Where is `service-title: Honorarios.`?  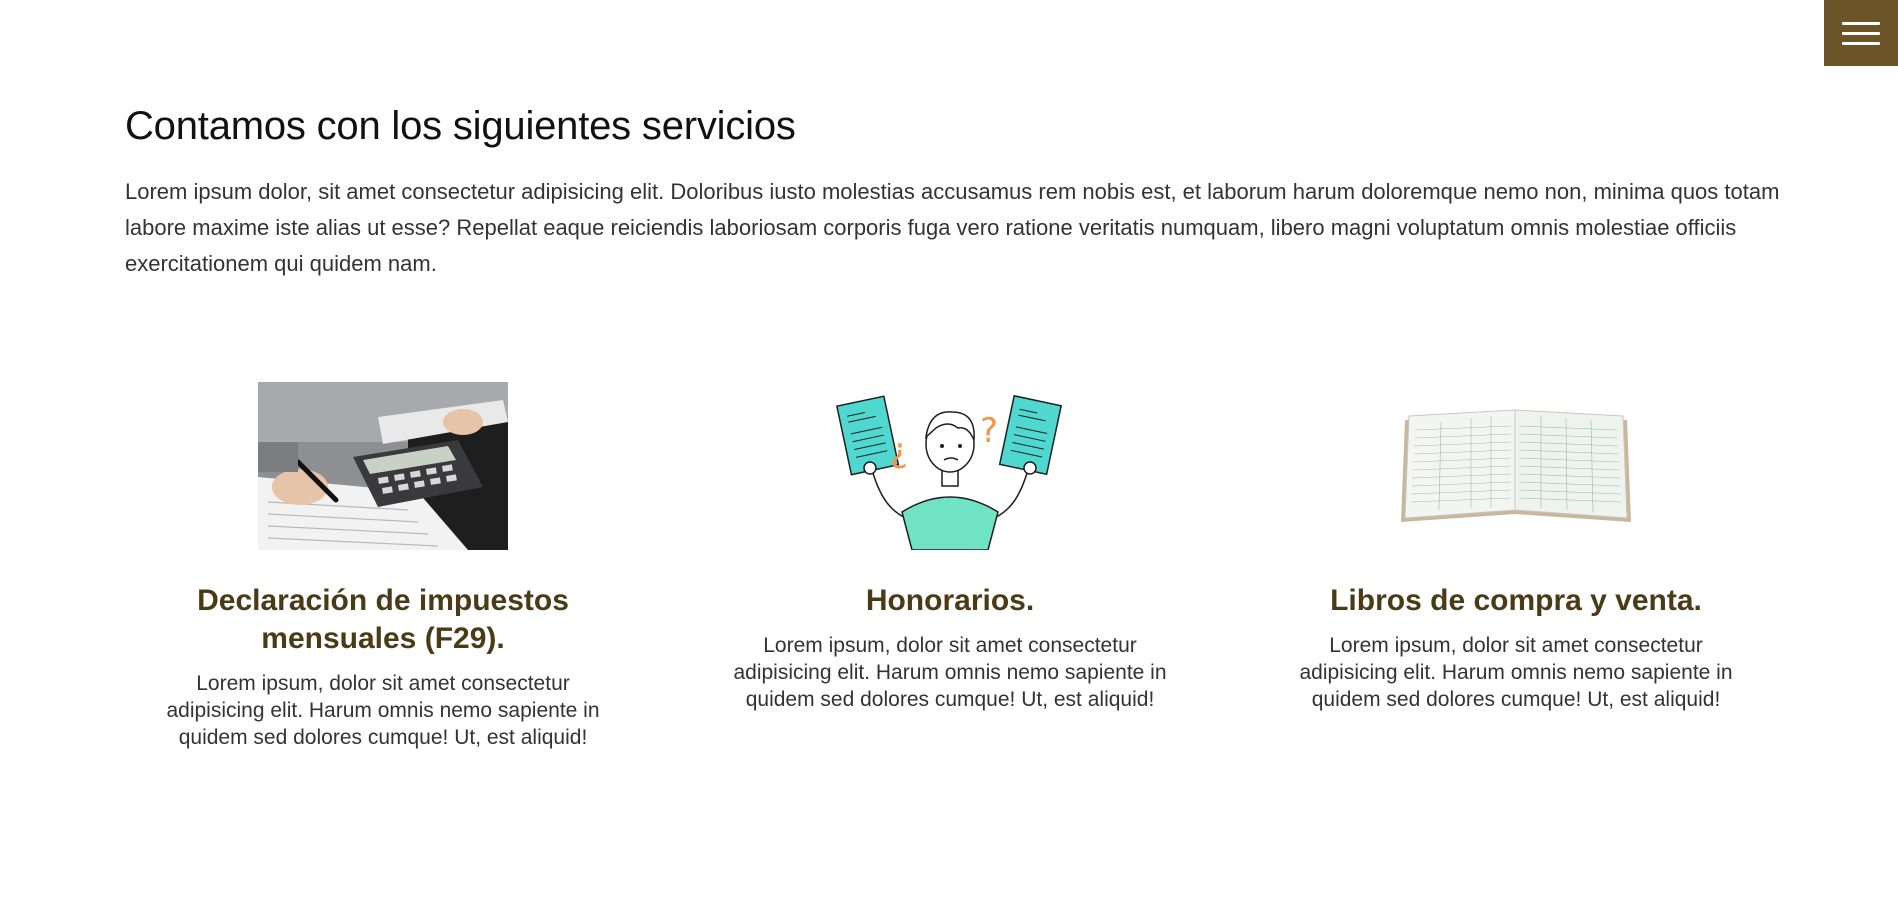 service-title: Honorarios. is located at coordinates (950, 600).